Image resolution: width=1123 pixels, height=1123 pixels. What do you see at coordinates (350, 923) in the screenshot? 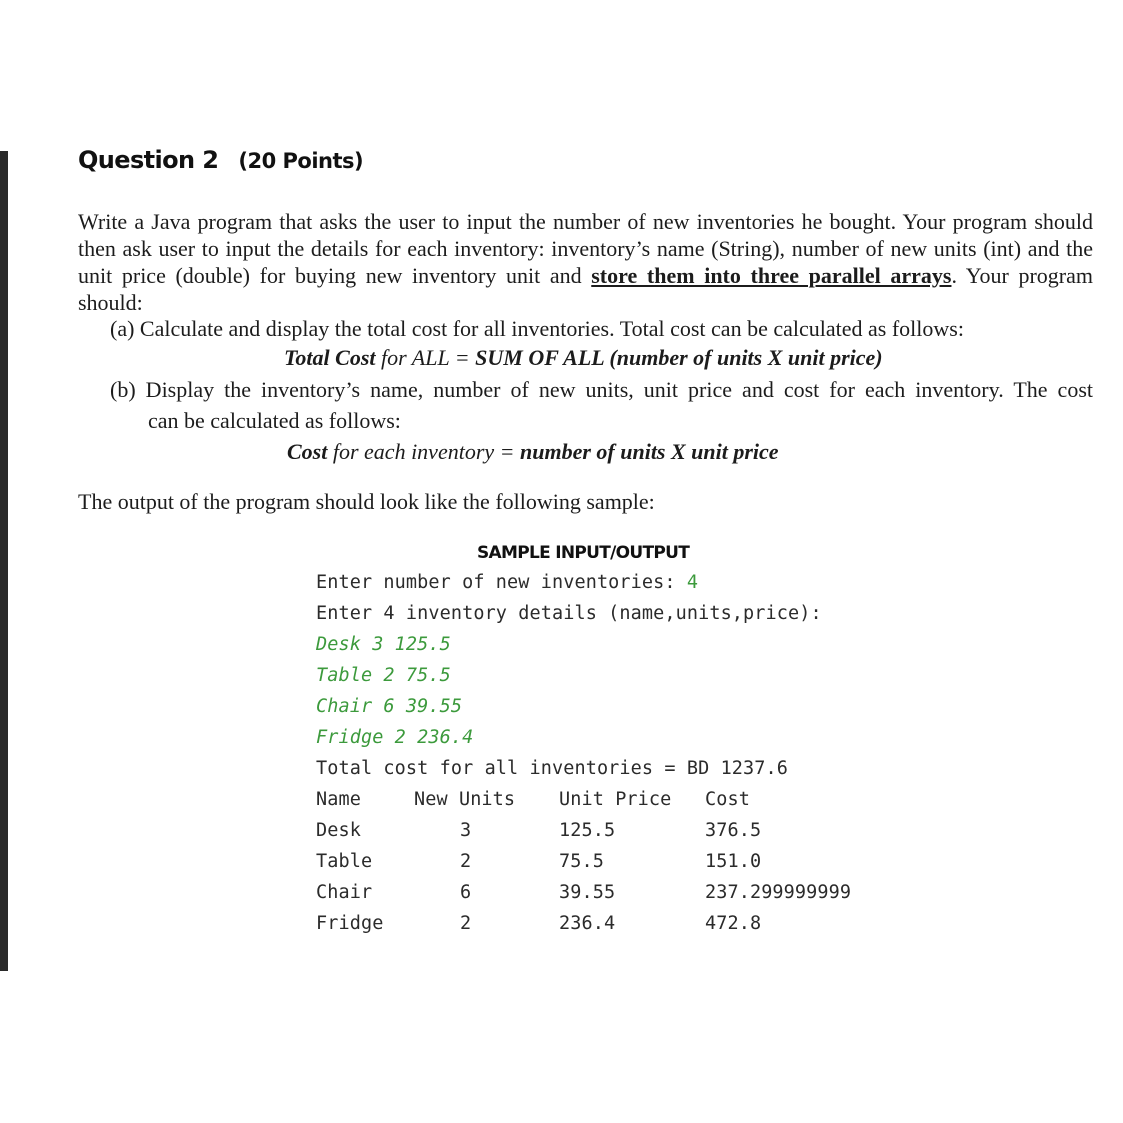
I see `cell-name: Fridge` at bounding box center [350, 923].